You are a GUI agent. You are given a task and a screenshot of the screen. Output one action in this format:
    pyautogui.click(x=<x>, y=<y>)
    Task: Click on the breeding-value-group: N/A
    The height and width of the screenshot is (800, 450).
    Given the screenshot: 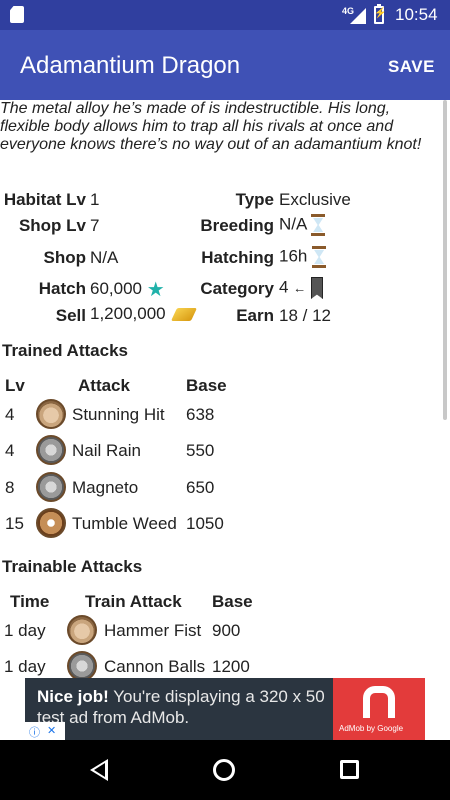 What is the action you would take?
    pyautogui.click(x=302, y=225)
    